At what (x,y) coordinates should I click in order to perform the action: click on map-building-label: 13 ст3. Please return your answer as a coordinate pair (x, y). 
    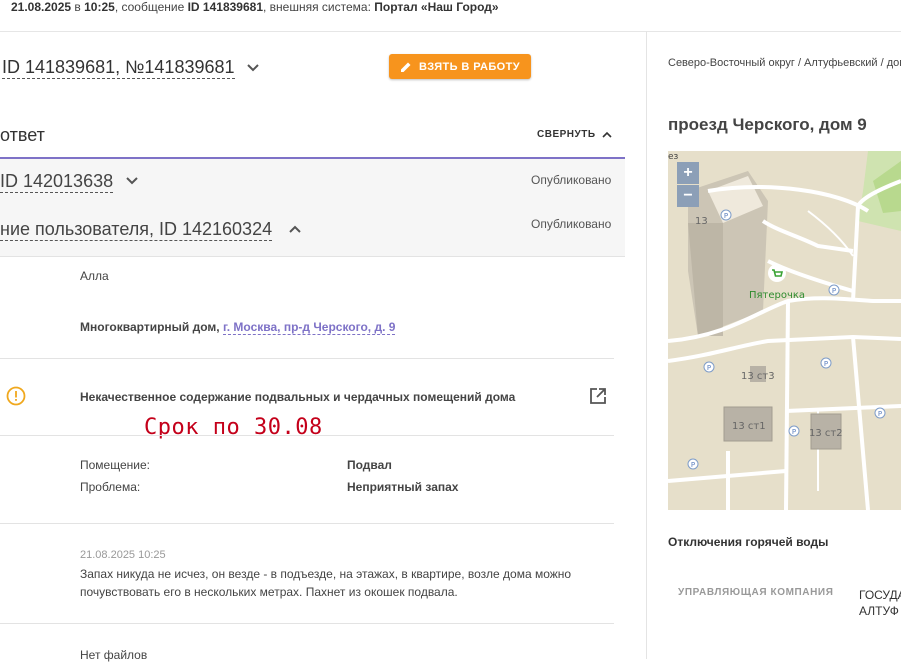
    Looking at the image, I should click on (758, 376).